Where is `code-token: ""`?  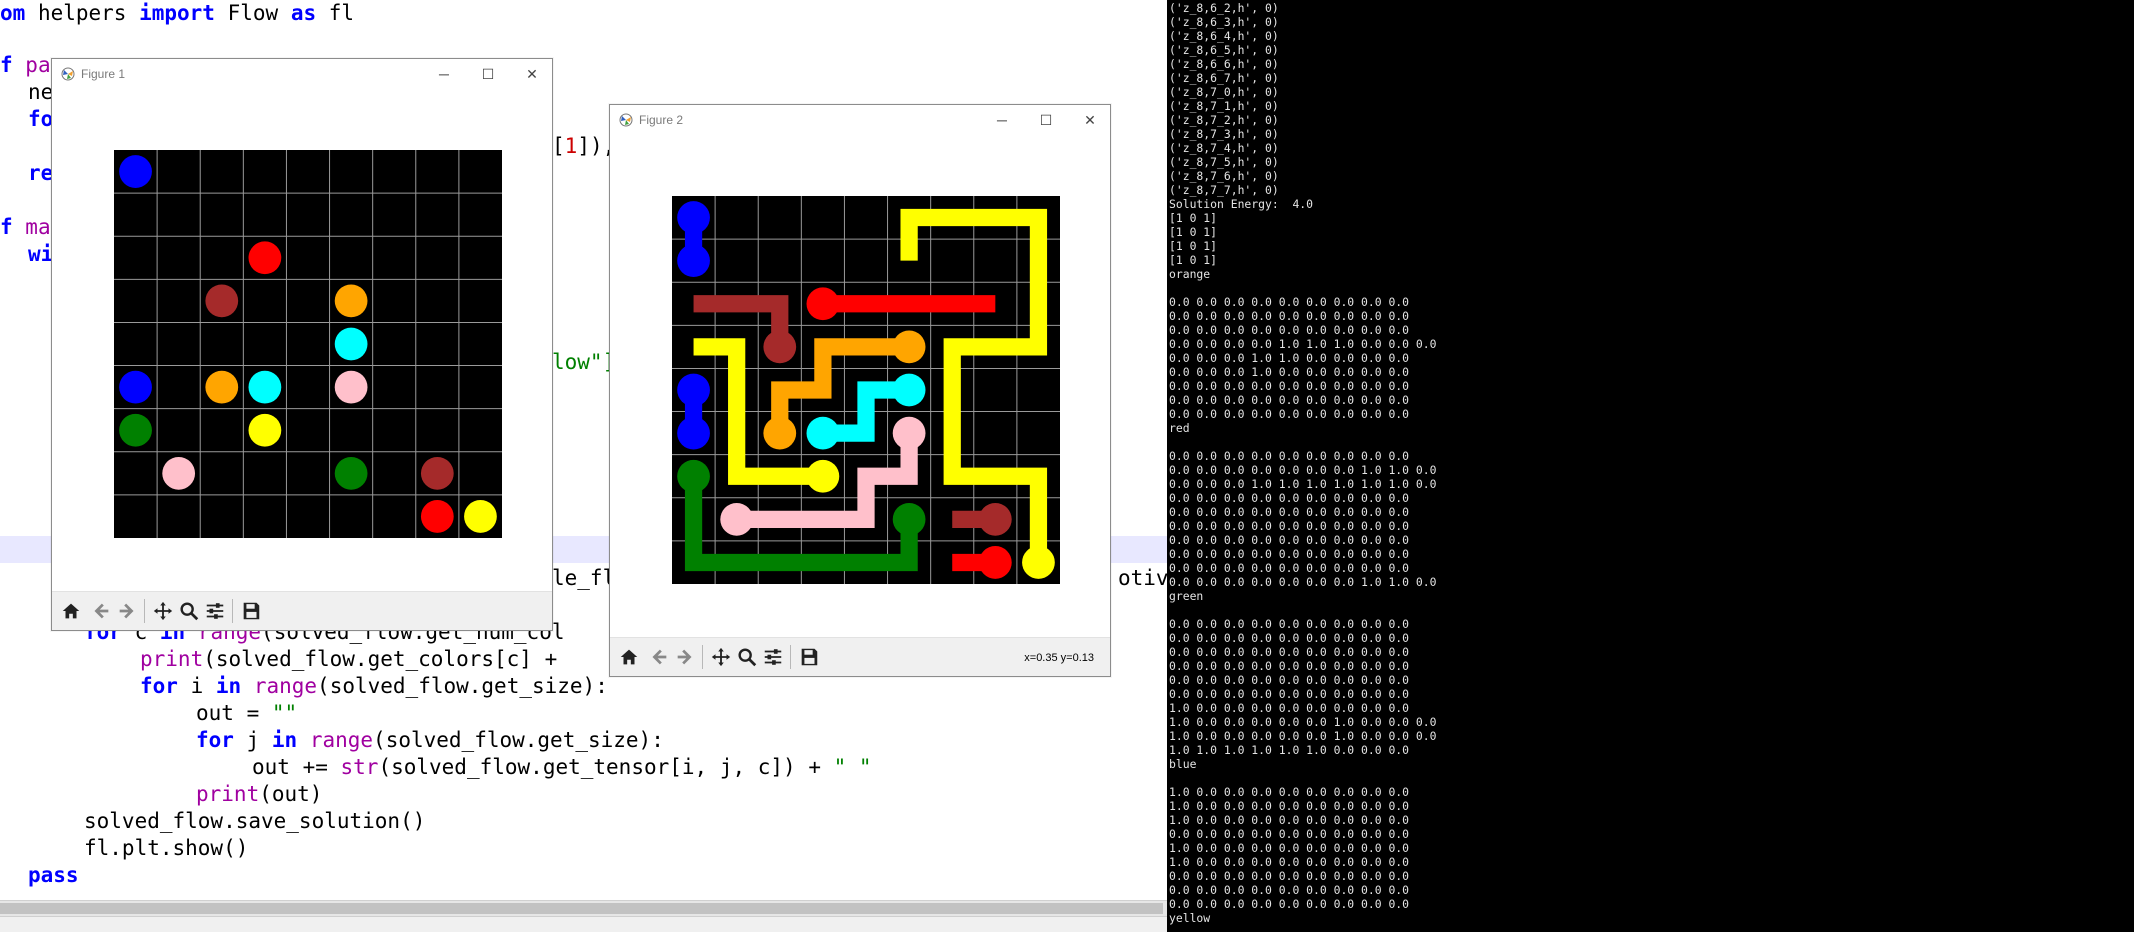
code-token: "" is located at coordinates (284, 713).